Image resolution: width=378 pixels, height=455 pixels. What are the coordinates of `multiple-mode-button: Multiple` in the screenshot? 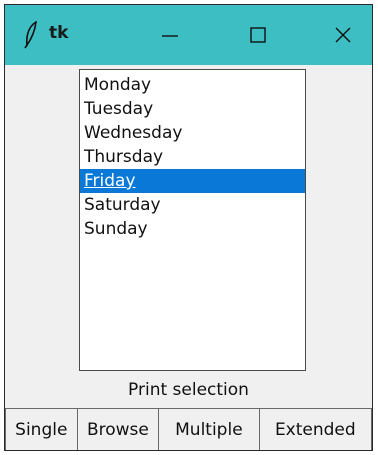 It's located at (208, 429).